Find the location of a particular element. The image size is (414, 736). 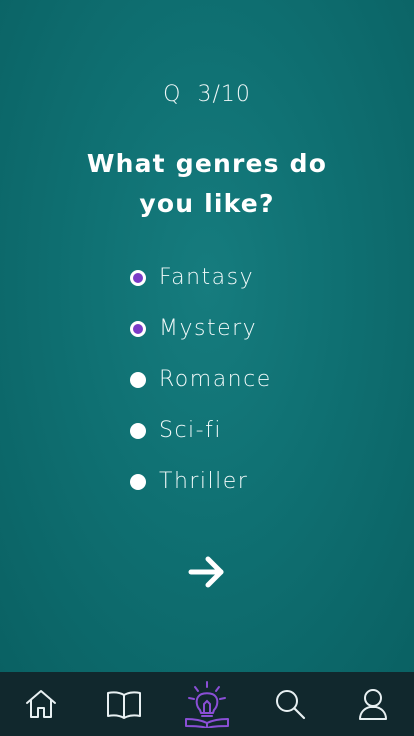

lightbulb-icon is located at coordinates (206, 704).